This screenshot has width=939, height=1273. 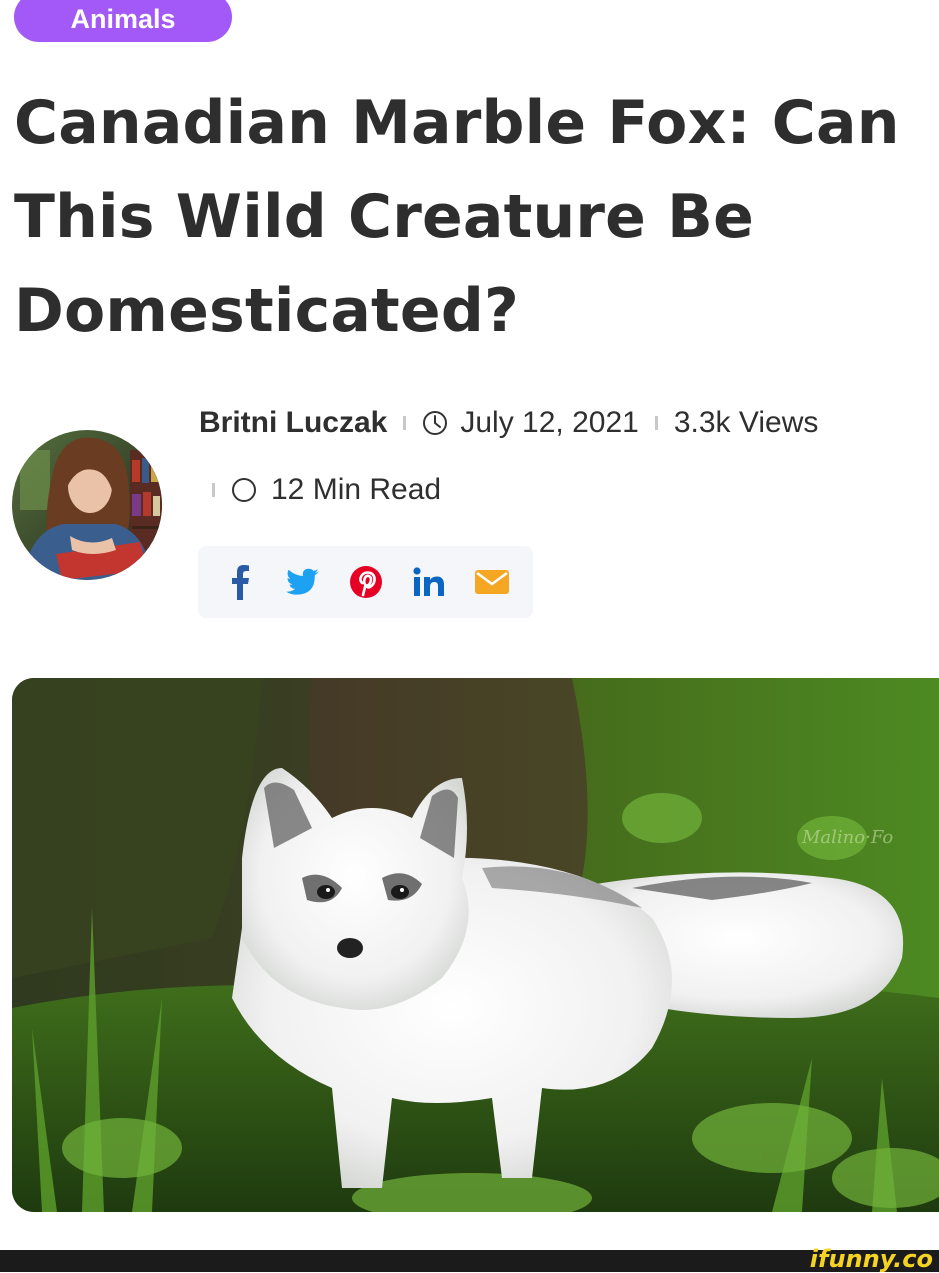 What do you see at coordinates (244, 490) in the screenshot?
I see `circle-icon` at bounding box center [244, 490].